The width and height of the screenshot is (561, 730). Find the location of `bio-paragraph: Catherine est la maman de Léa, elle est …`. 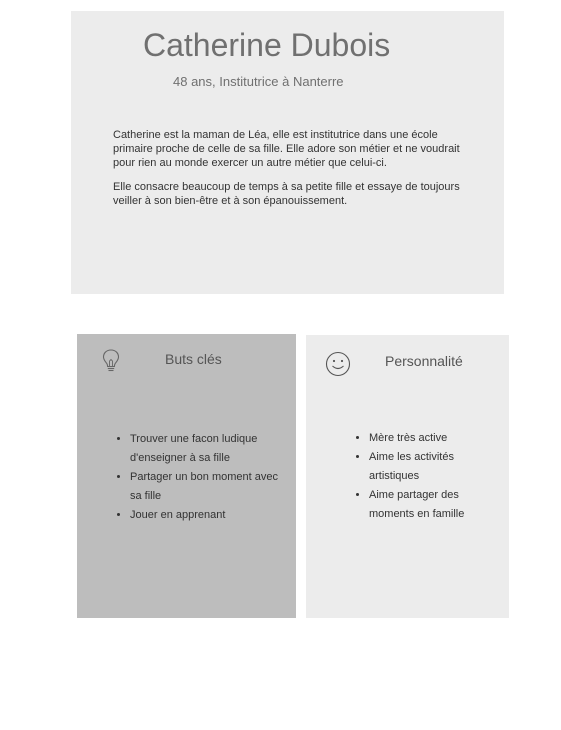

bio-paragraph: Catherine est la maman de Léa, elle est … is located at coordinates (286, 149).